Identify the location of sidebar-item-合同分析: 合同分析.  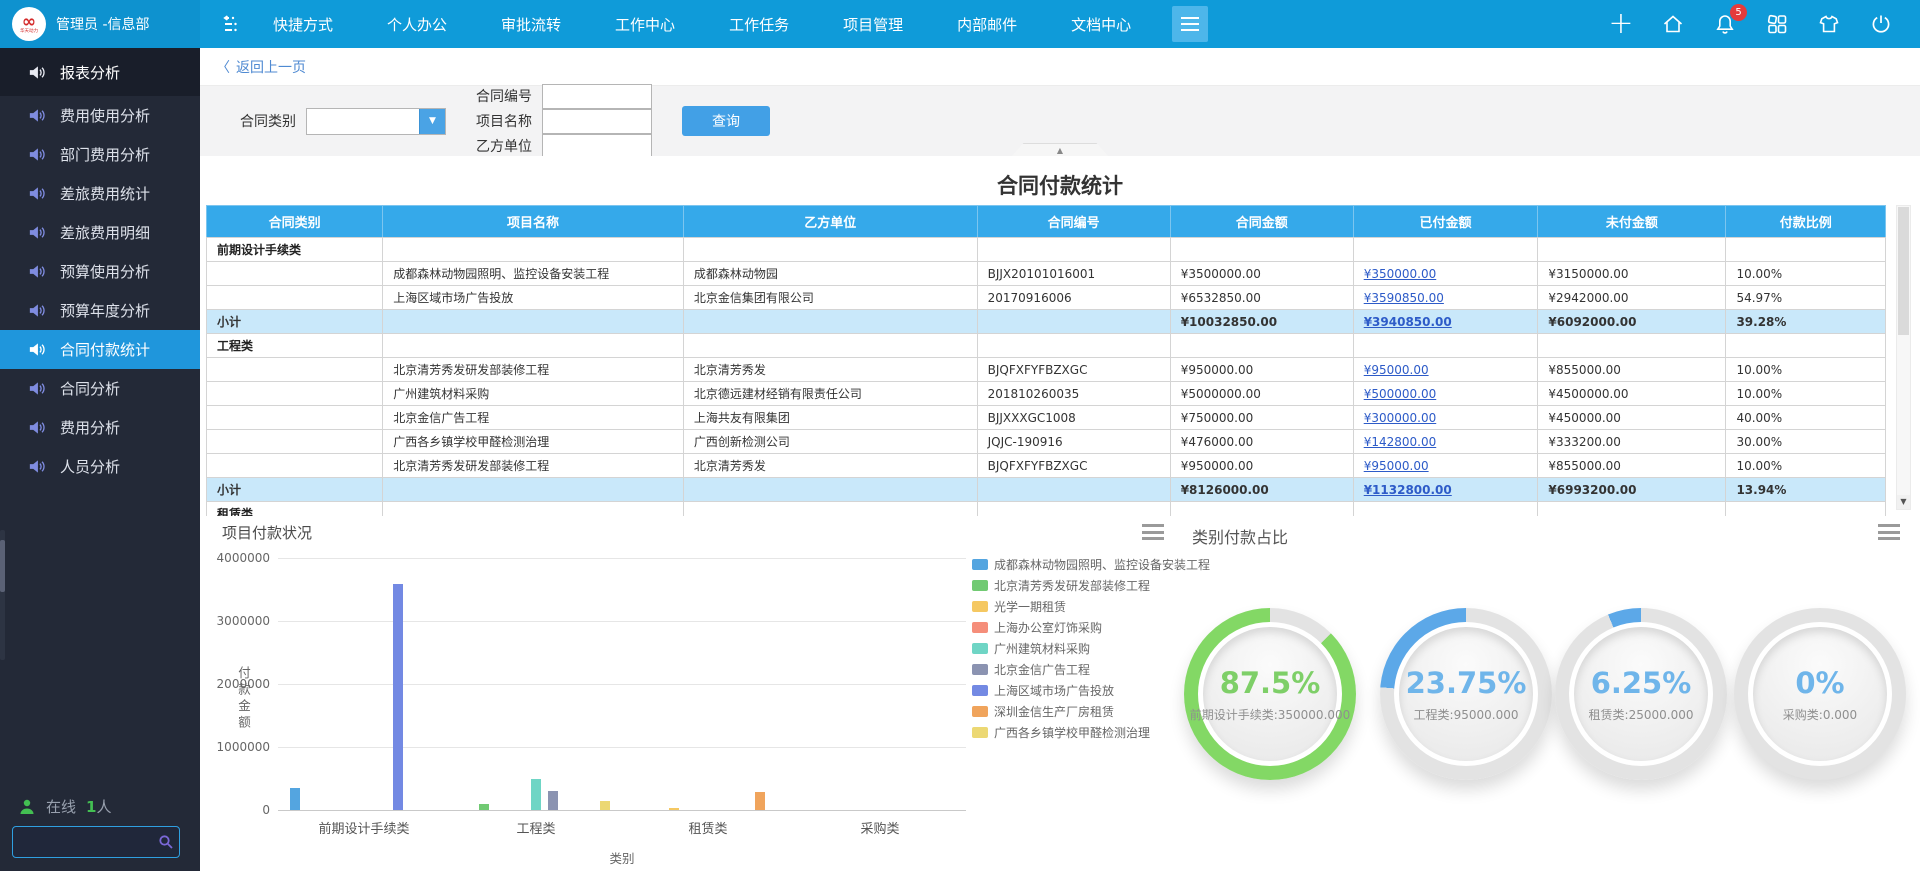
(100, 388).